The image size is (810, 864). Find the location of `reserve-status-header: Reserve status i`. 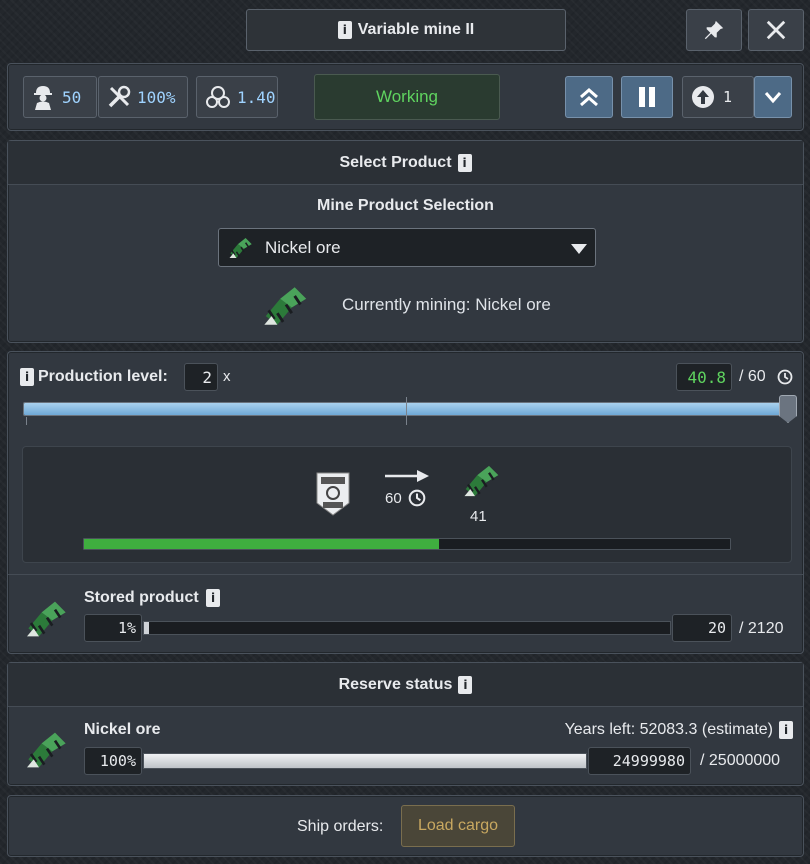

reserve-status-header: Reserve status i is located at coordinates (405, 685).